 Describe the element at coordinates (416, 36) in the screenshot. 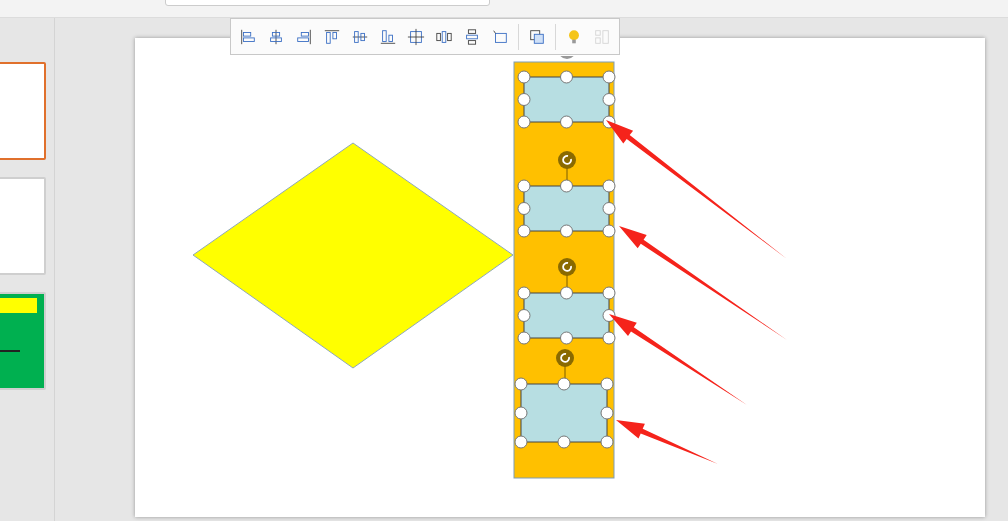

I see `center-icon` at that location.